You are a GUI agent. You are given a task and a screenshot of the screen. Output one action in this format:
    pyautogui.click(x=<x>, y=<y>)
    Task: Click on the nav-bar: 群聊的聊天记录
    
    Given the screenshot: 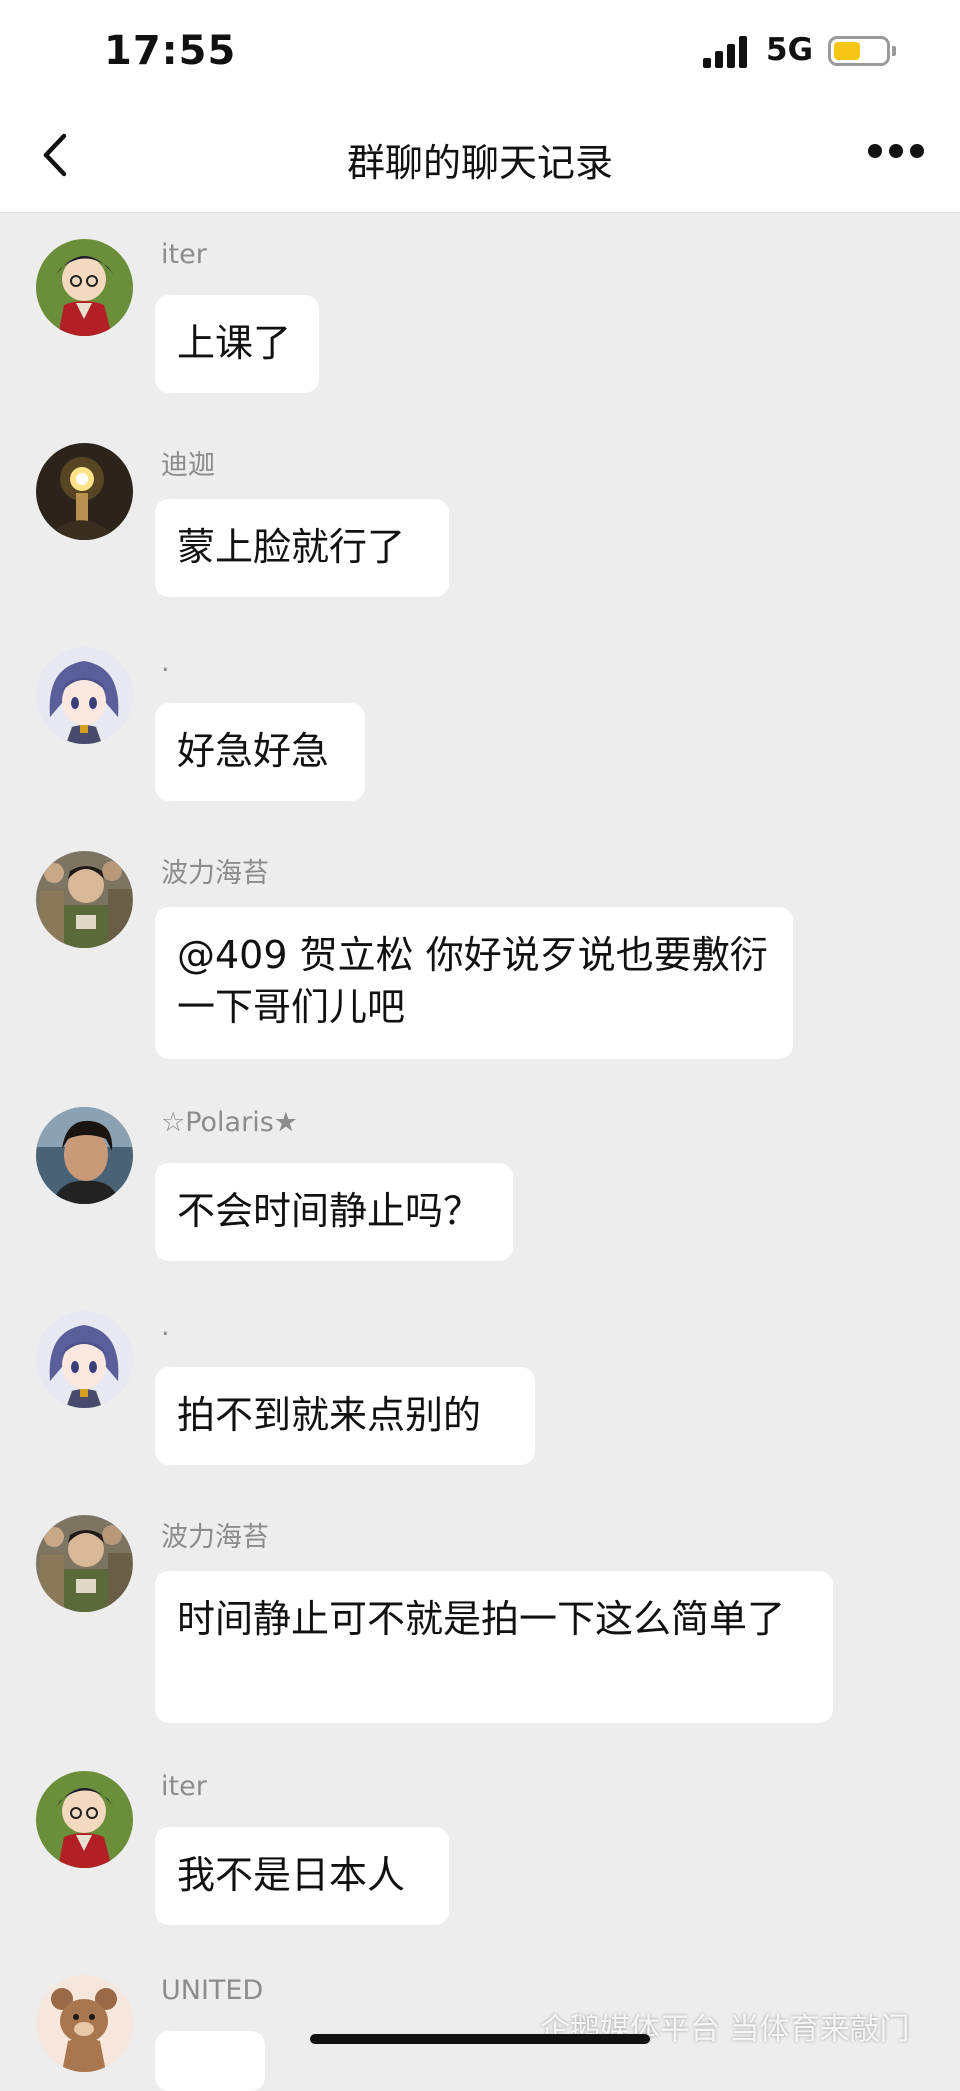 What is the action you would take?
    pyautogui.click(x=480, y=156)
    